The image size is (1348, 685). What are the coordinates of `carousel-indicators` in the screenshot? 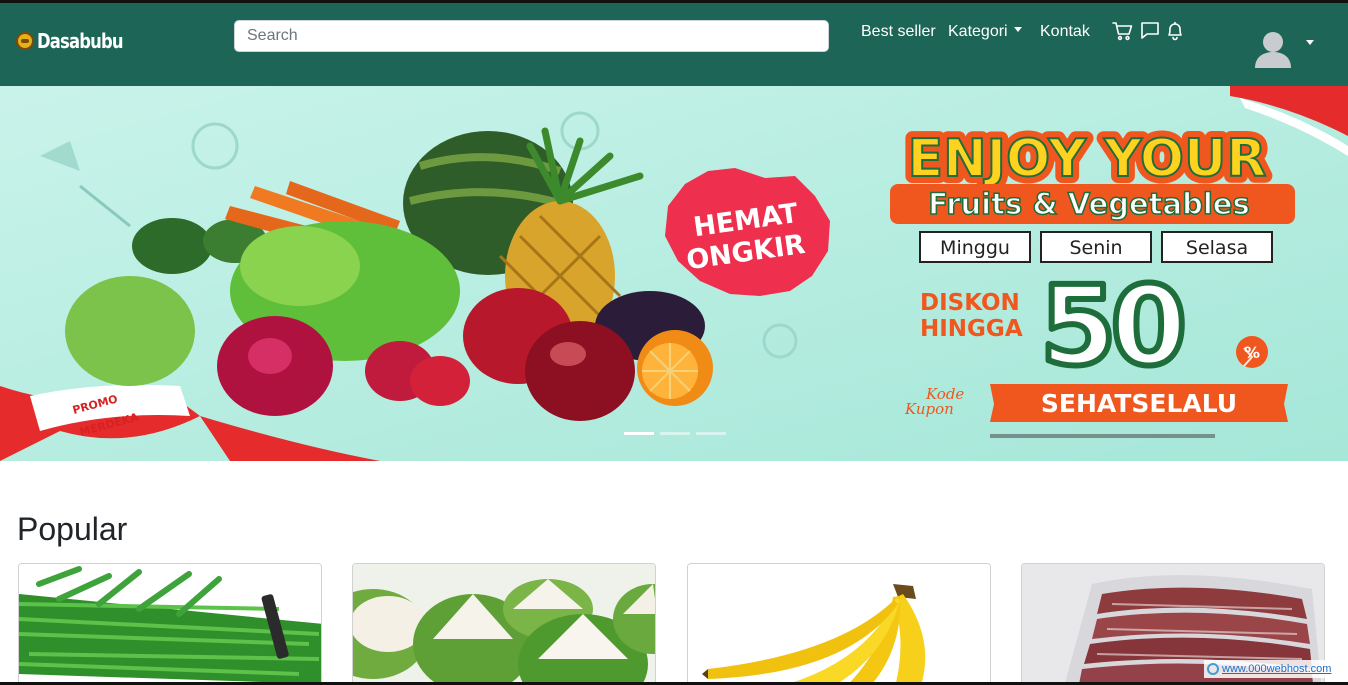 It's located at (675, 433).